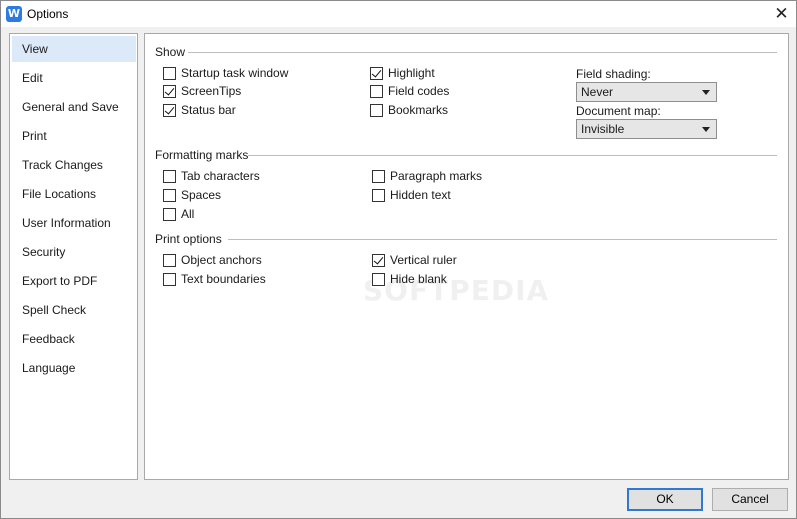 This screenshot has height=519, width=797. I want to click on title-bar: W Options ✕, so click(398, 14).